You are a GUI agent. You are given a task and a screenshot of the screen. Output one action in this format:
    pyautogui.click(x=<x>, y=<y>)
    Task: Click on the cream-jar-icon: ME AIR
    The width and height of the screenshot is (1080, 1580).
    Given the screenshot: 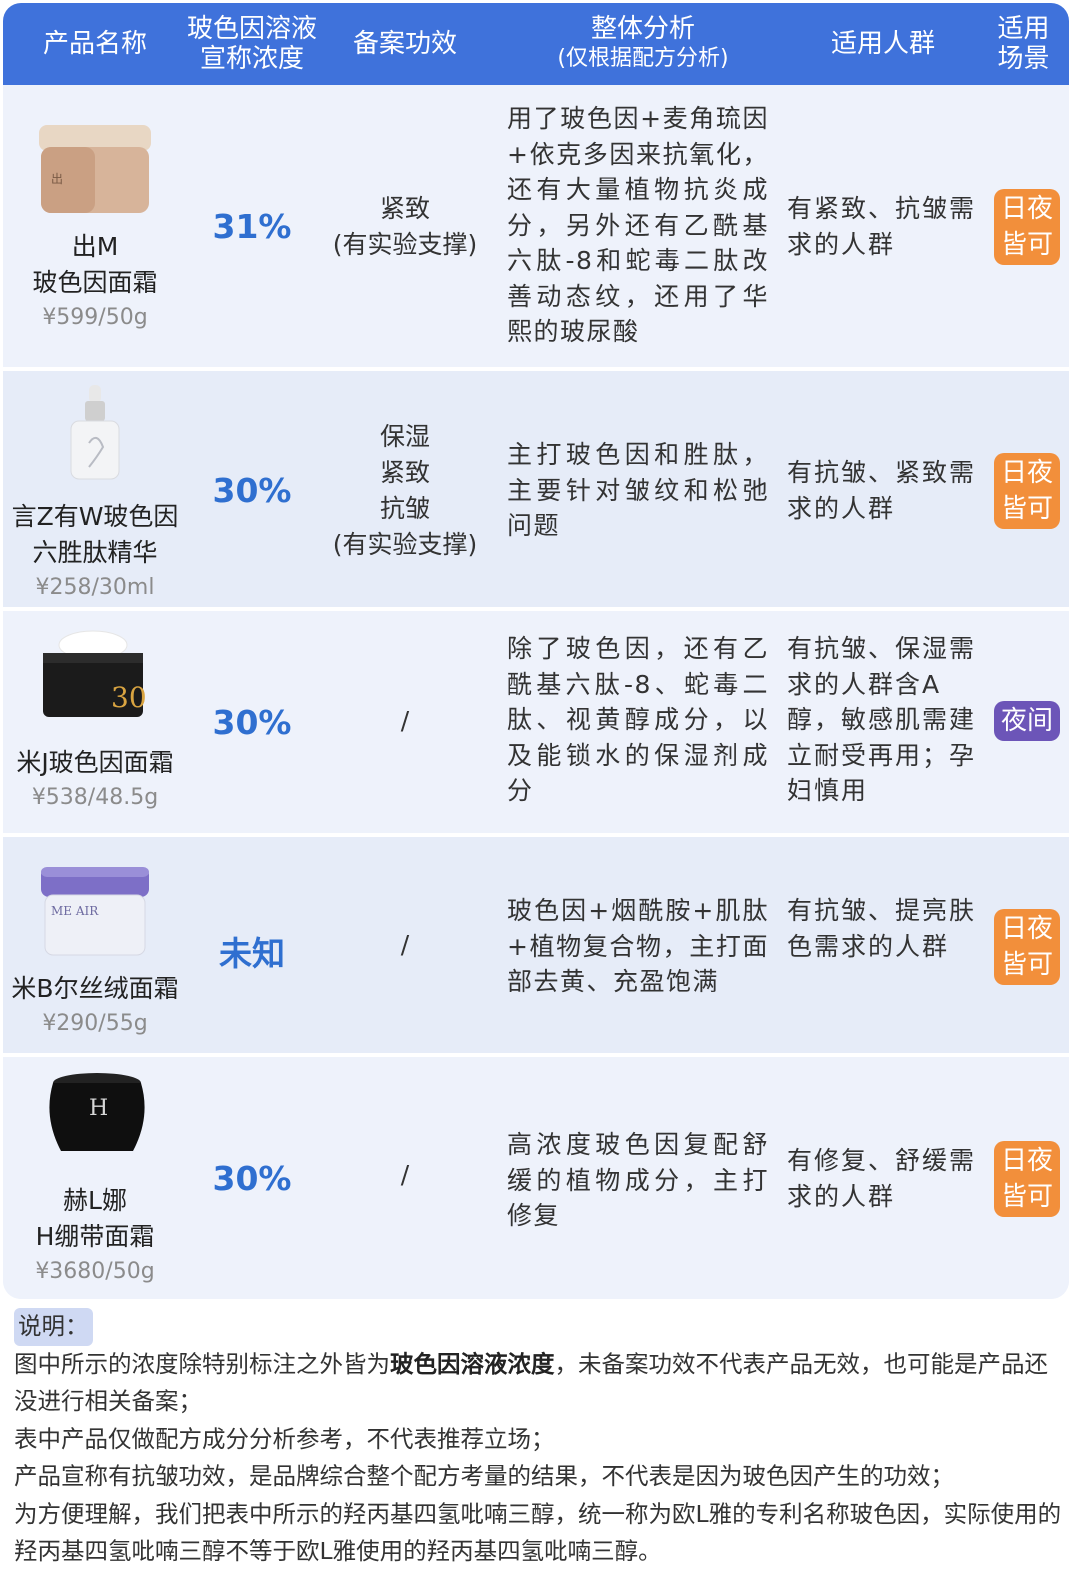 What is the action you would take?
    pyautogui.click(x=95, y=911)
    